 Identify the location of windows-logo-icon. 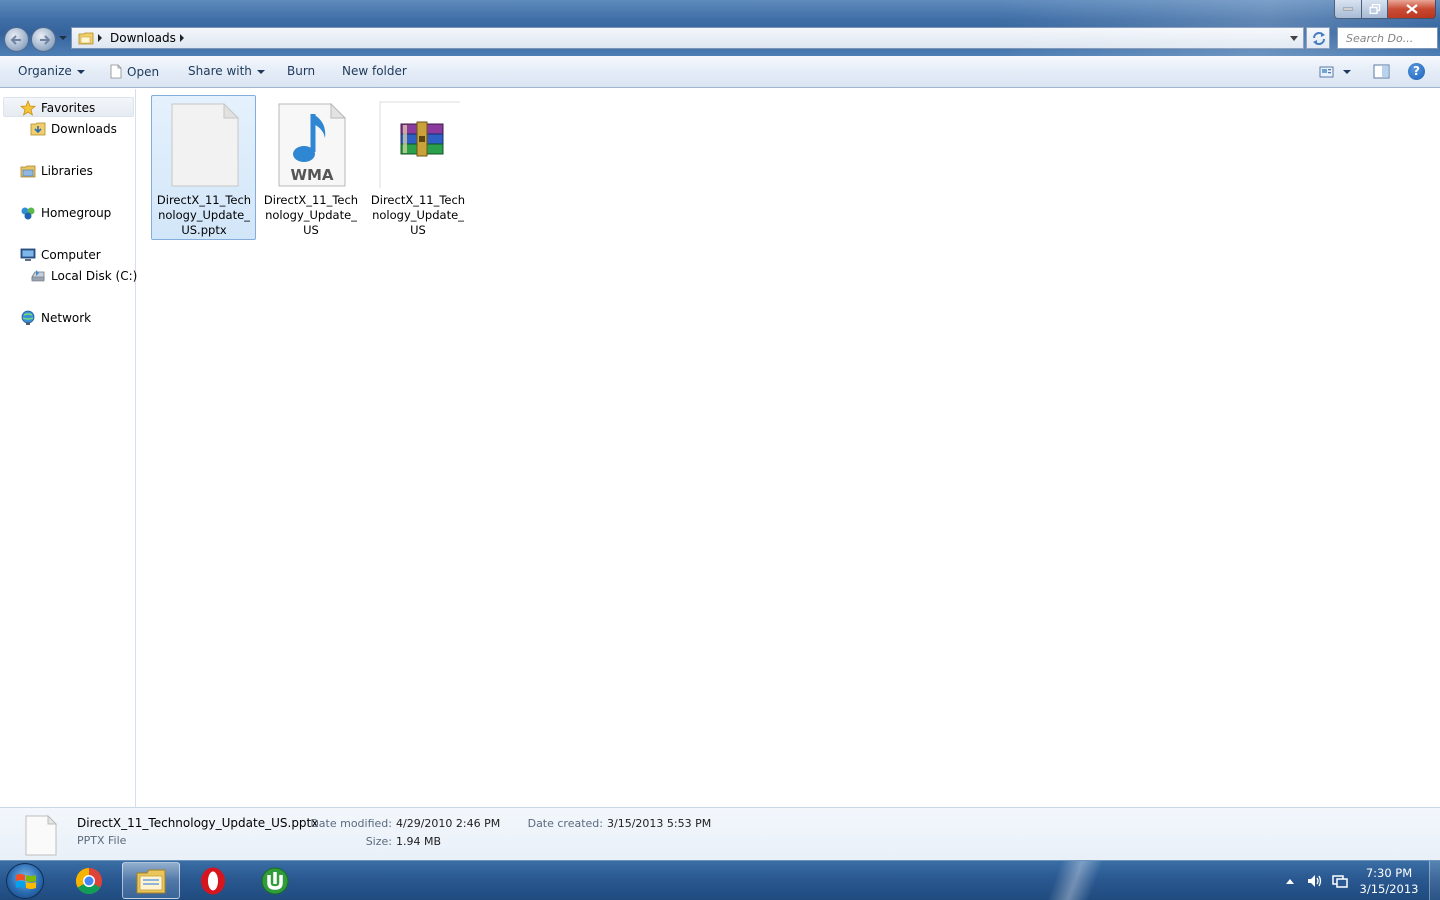
(26, 881).